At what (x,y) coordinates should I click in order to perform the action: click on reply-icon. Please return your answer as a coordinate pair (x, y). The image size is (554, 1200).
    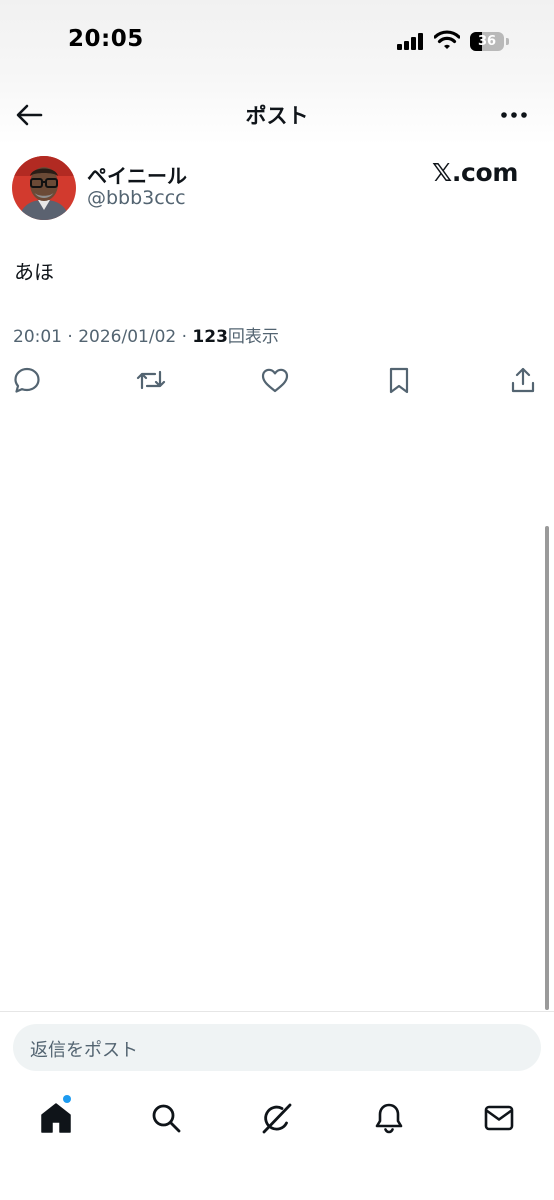
    Looking at the image, I should click on (27, 380).